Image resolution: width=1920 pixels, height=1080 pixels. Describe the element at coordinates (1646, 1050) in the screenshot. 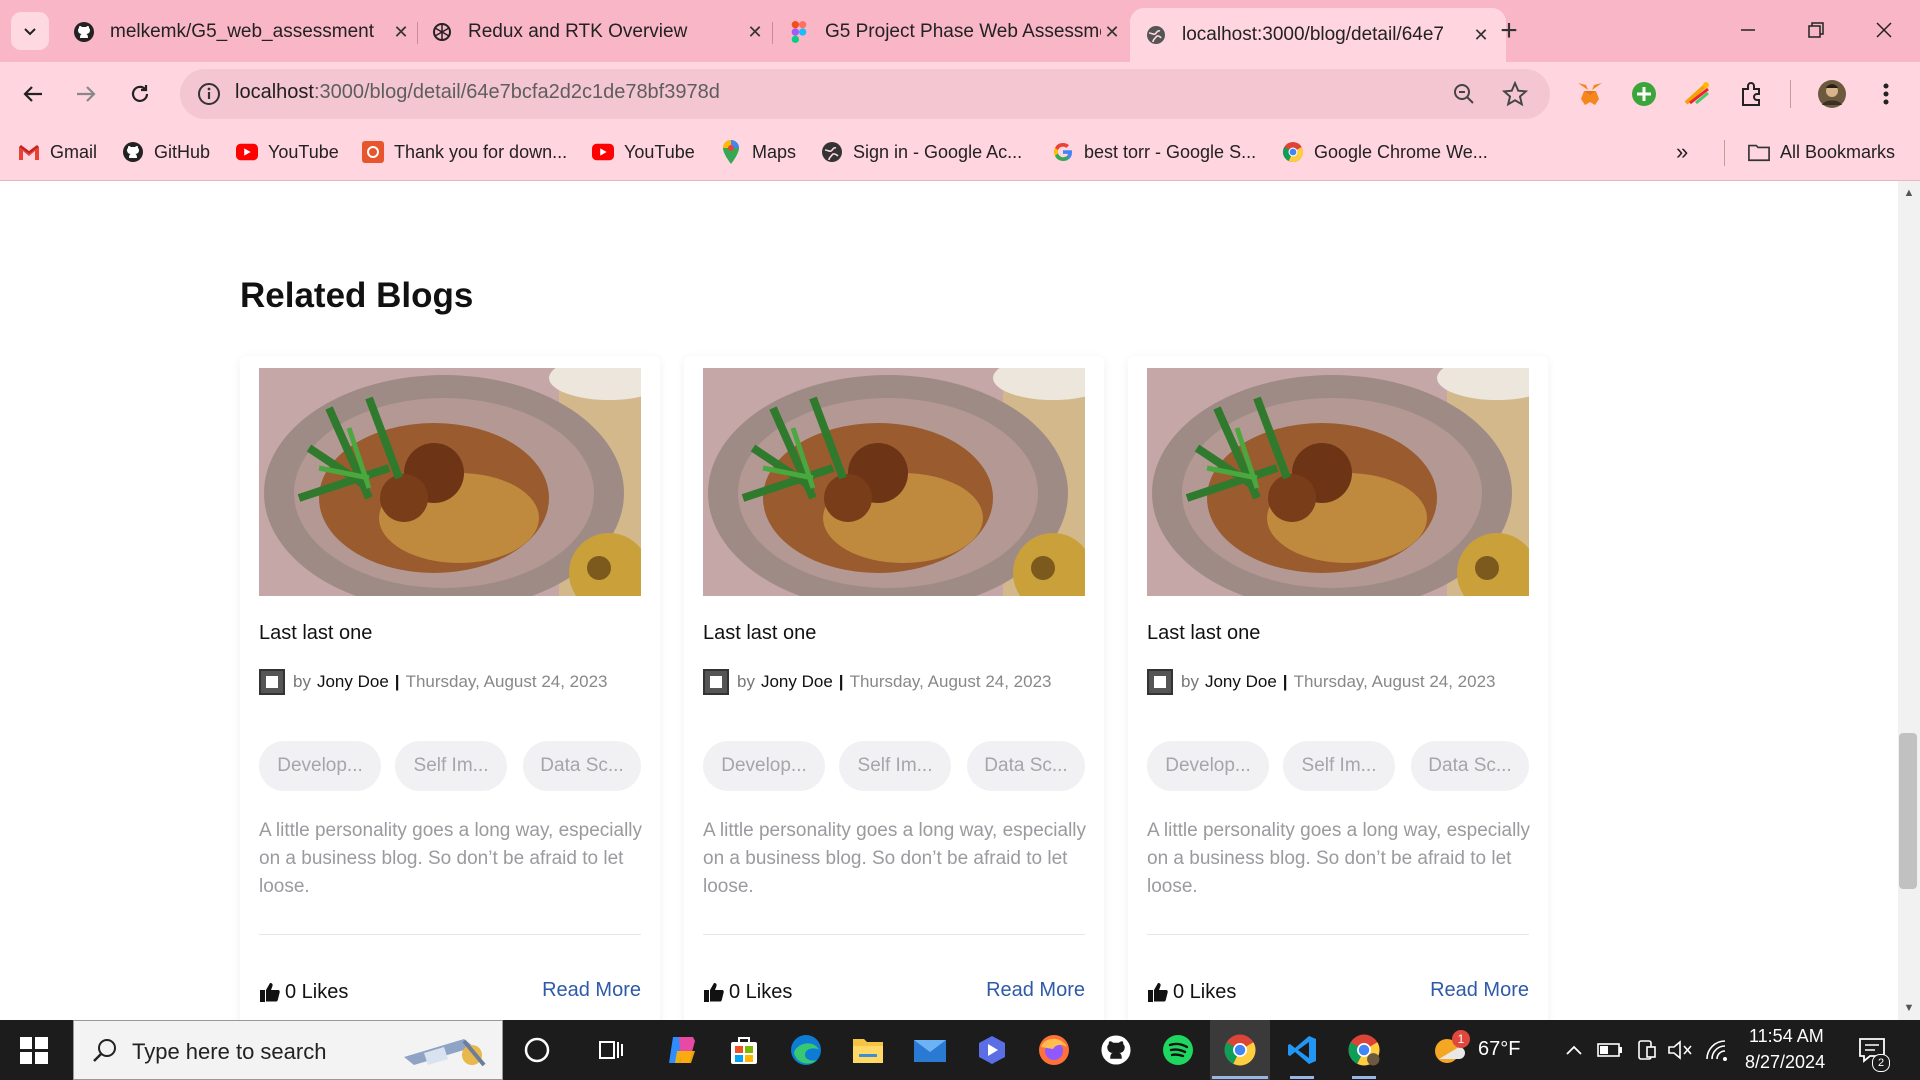

I see `device-icon` at that location.